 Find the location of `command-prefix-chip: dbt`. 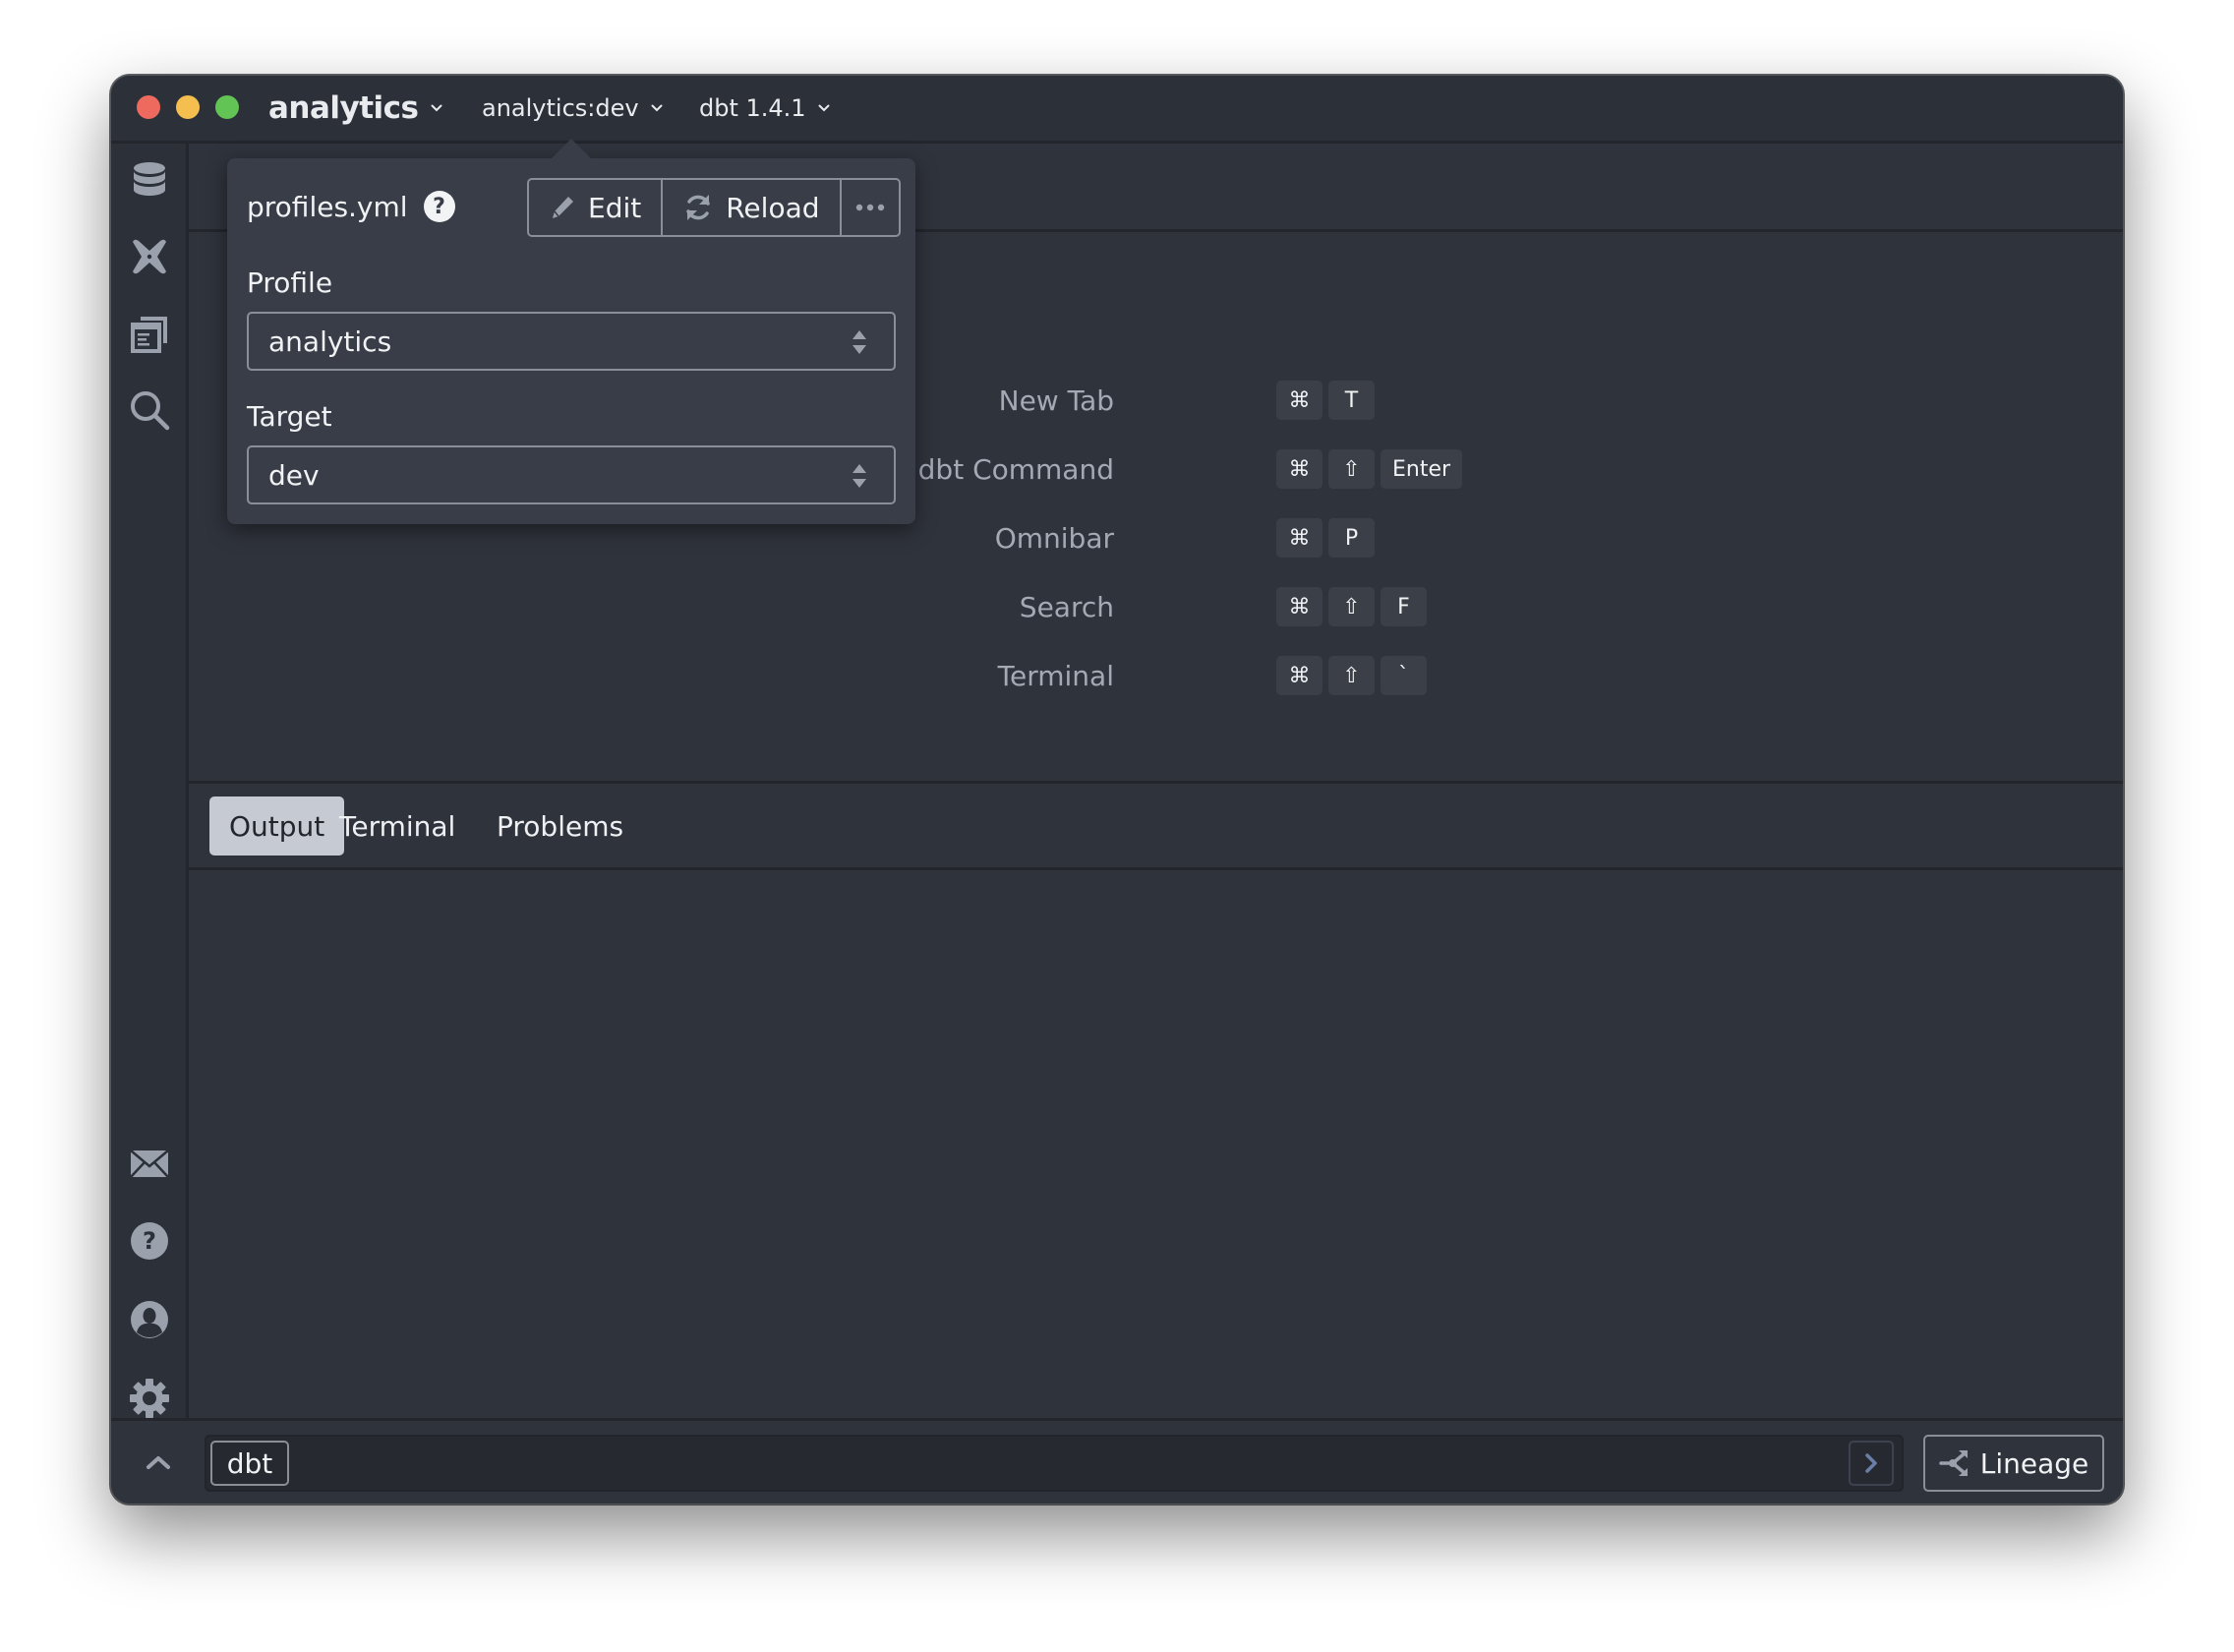

command-prefix-chip: dbt is located at coordinates (250, 1463).